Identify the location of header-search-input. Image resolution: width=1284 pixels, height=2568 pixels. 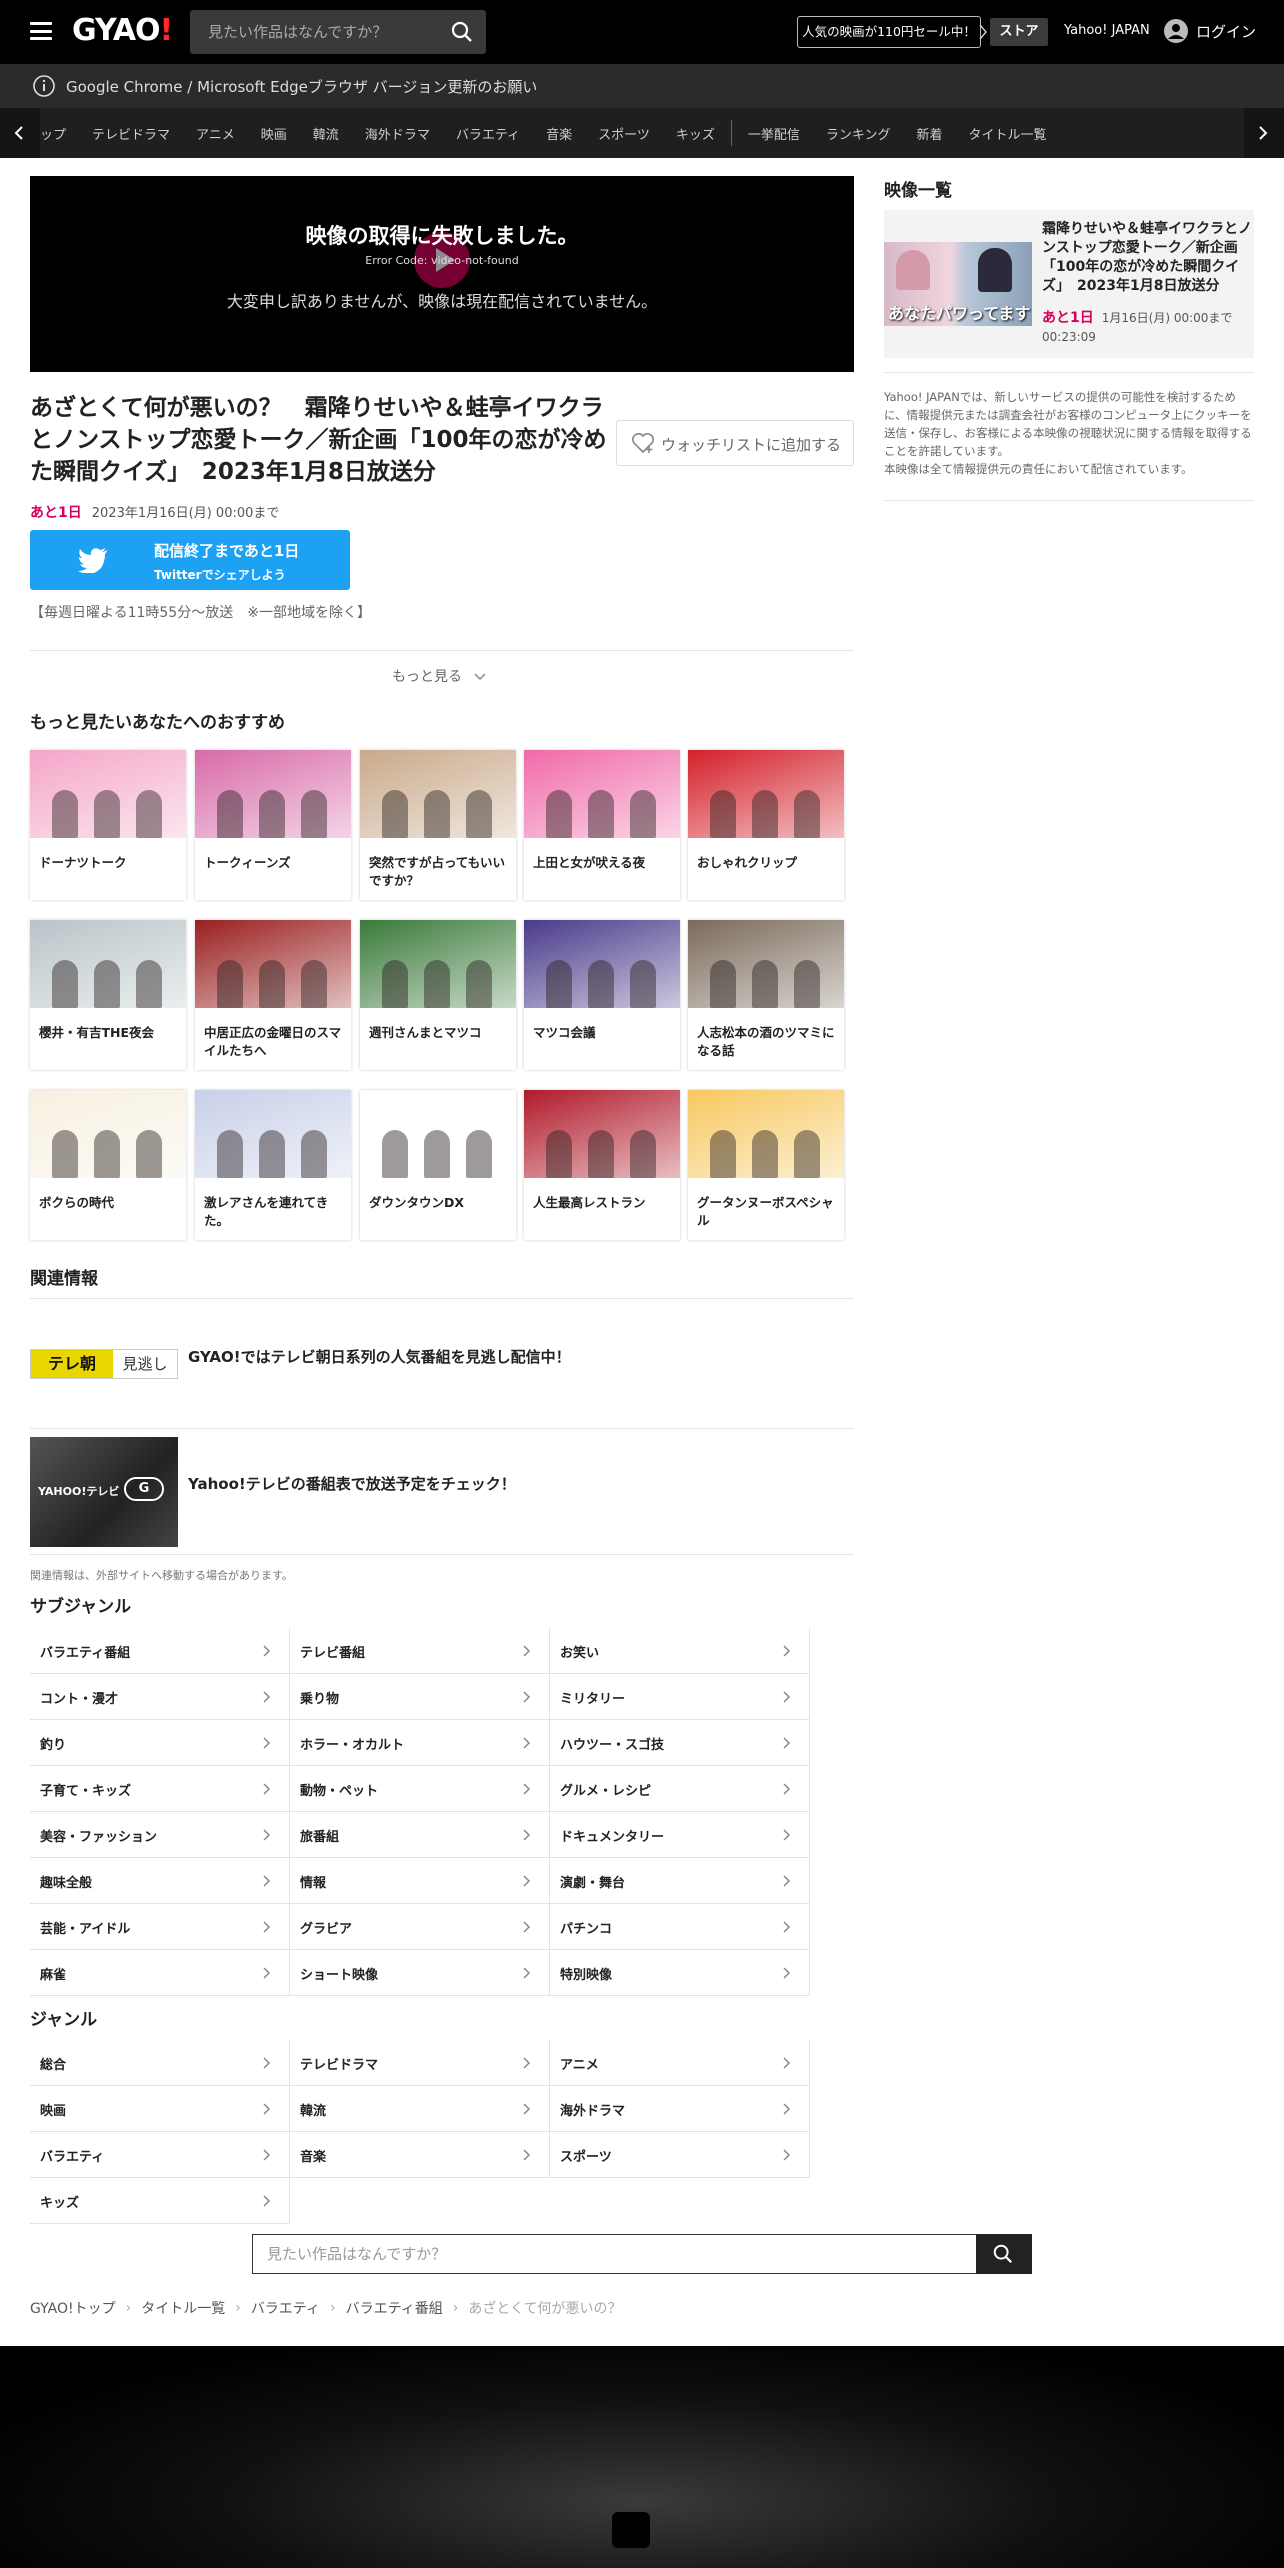
(315, 32).